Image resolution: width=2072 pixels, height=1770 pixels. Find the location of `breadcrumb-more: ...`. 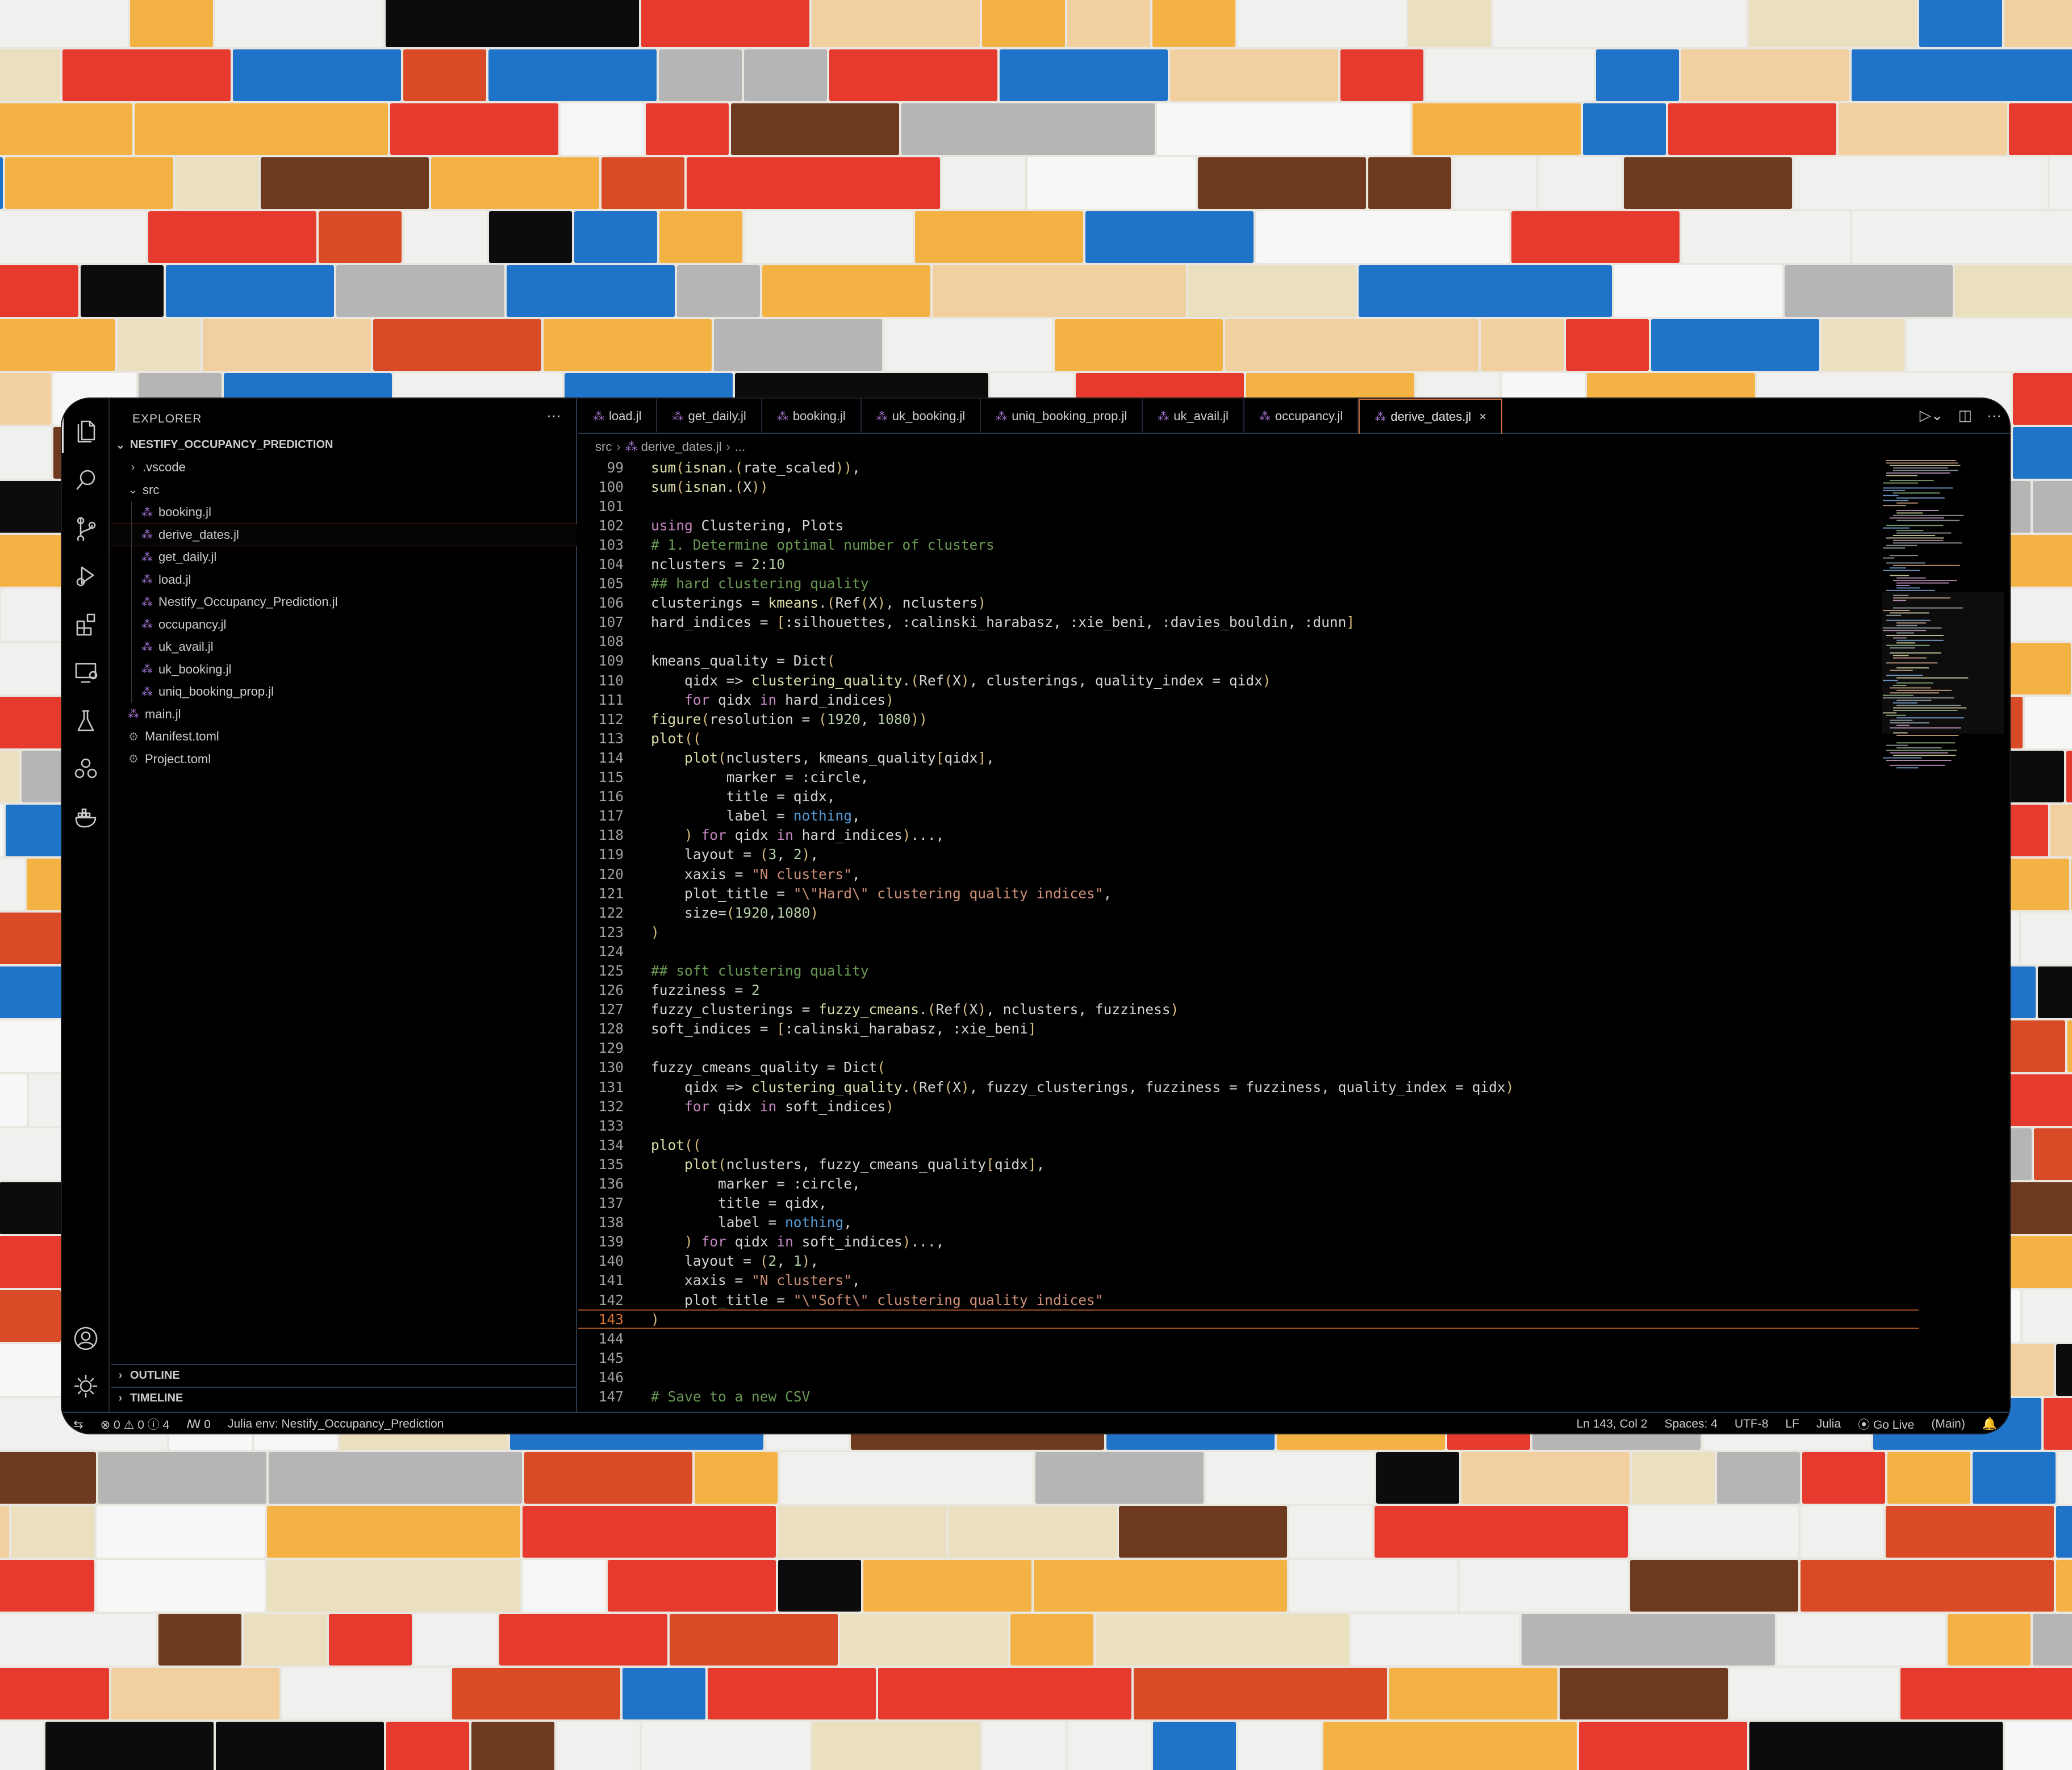

breadcrumb-more: ... is located at coordinates (740, 447).